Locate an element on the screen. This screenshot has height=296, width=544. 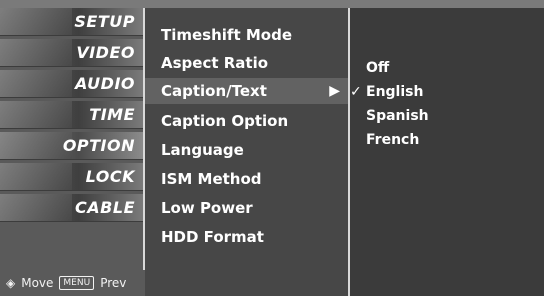
menu-item-language: Language is located at coordinates (246, 150).